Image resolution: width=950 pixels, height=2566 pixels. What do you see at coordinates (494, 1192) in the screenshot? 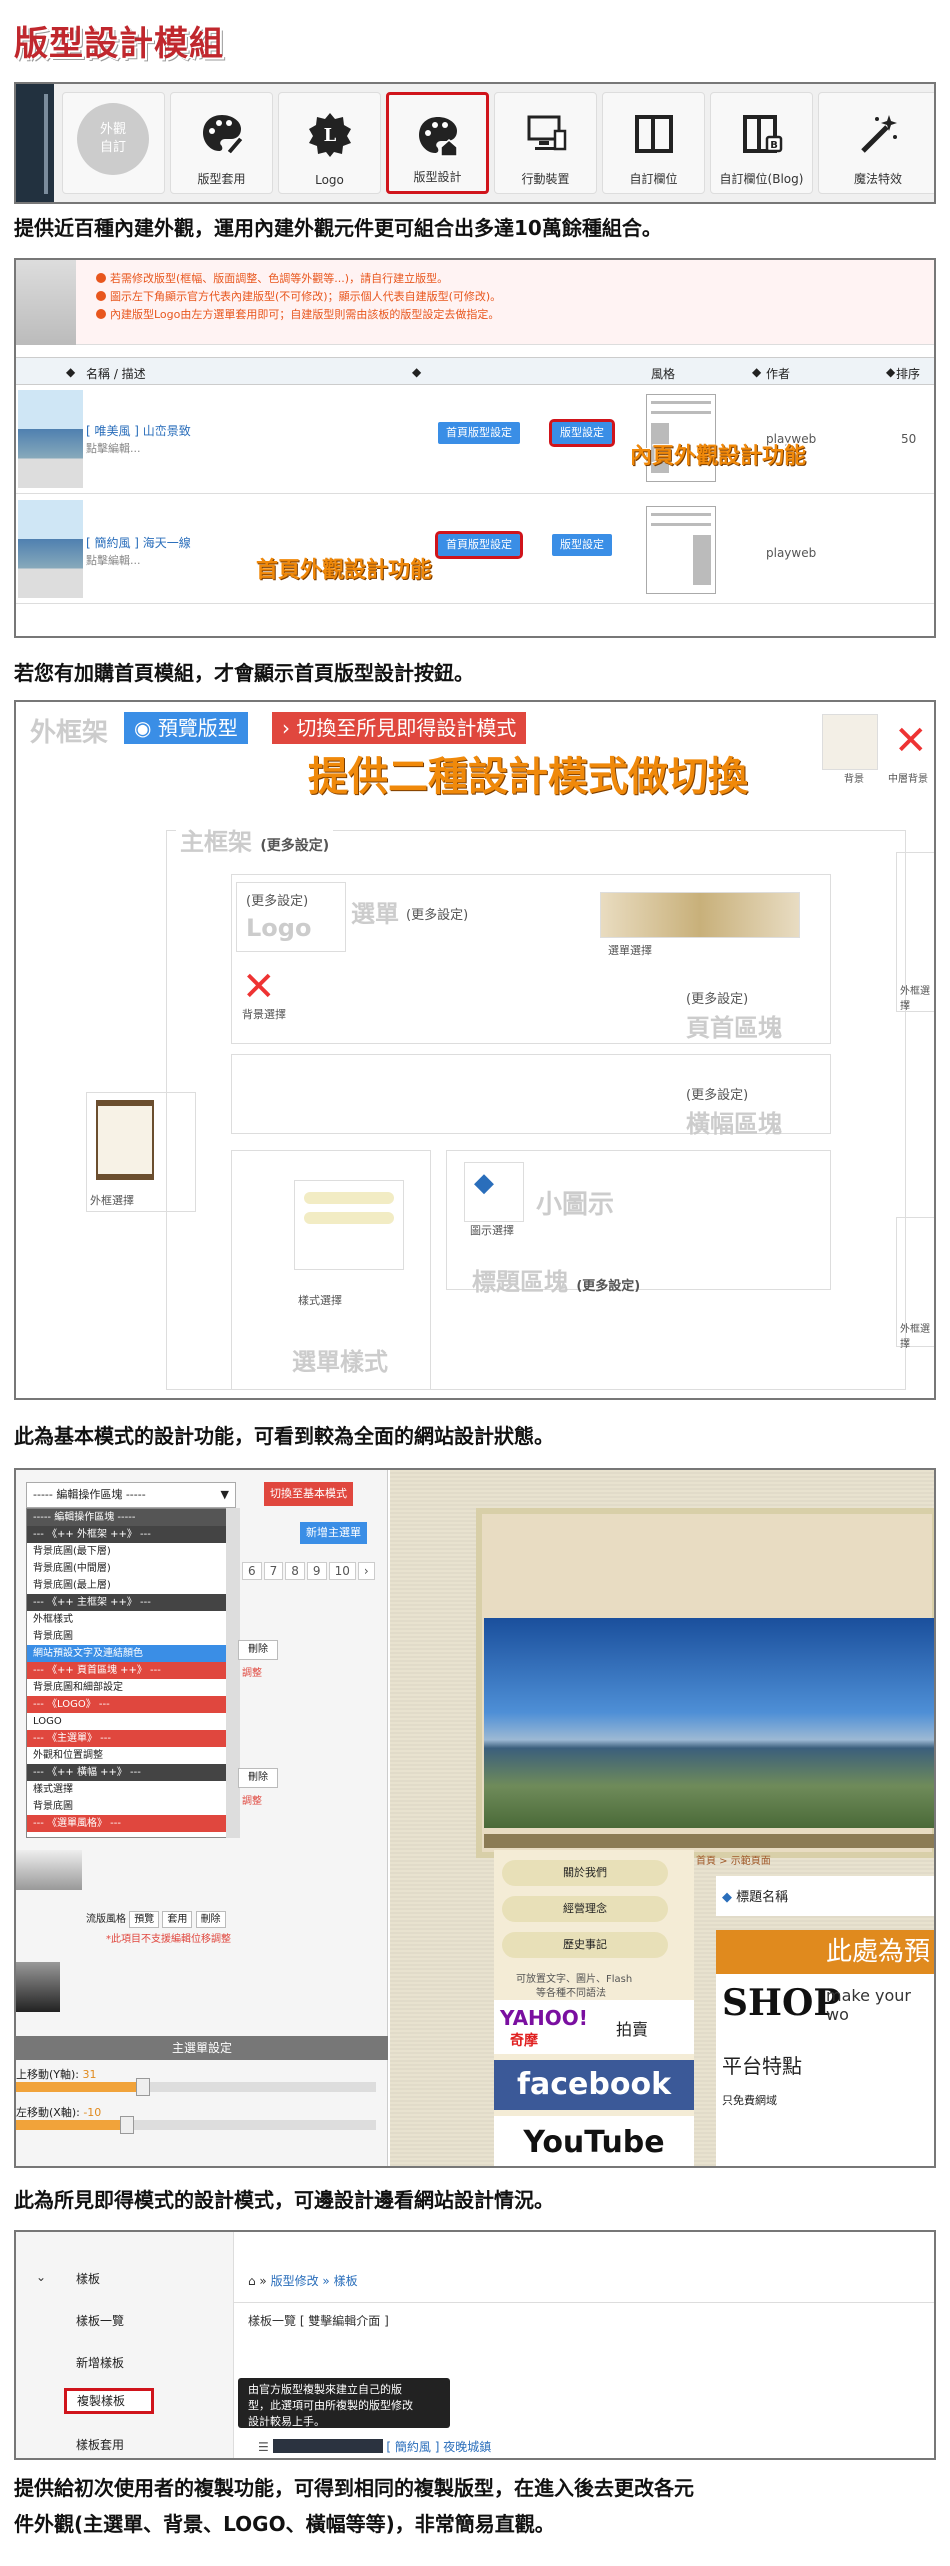
I see `icon-box` at bounding box center [494, 1192].